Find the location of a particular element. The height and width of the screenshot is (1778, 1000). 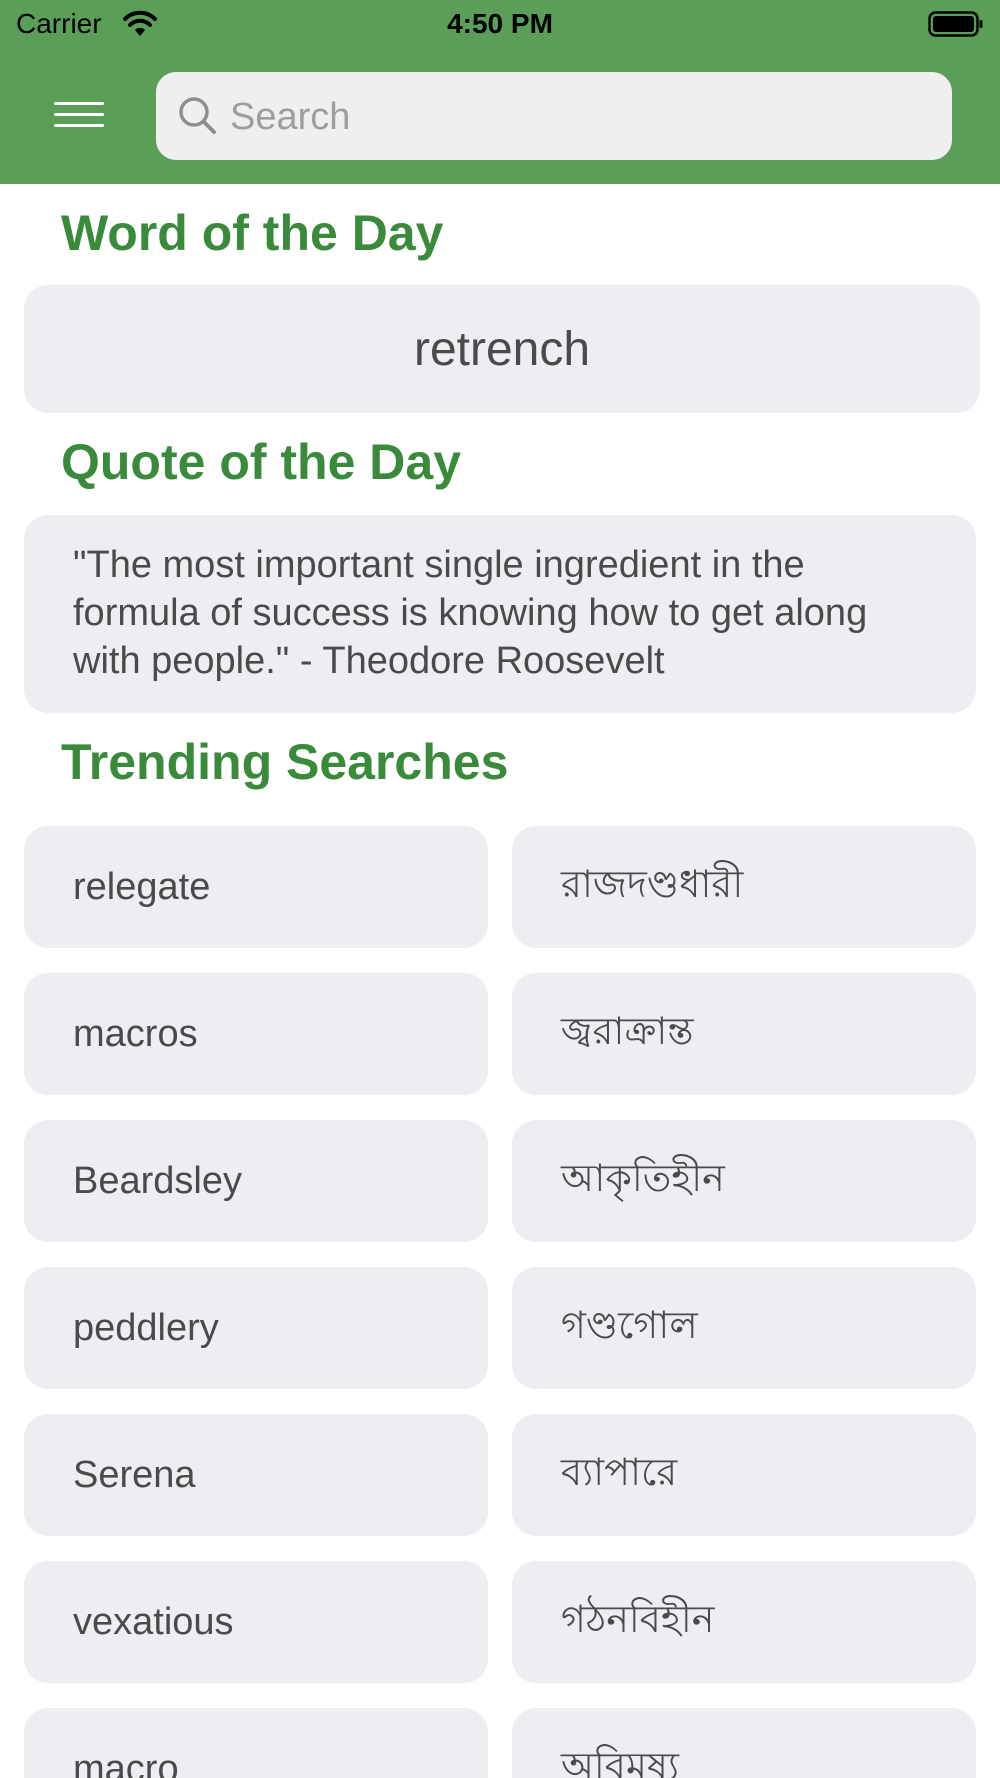

trending-search-item: peddlery is located at coordinates (256, 1328).